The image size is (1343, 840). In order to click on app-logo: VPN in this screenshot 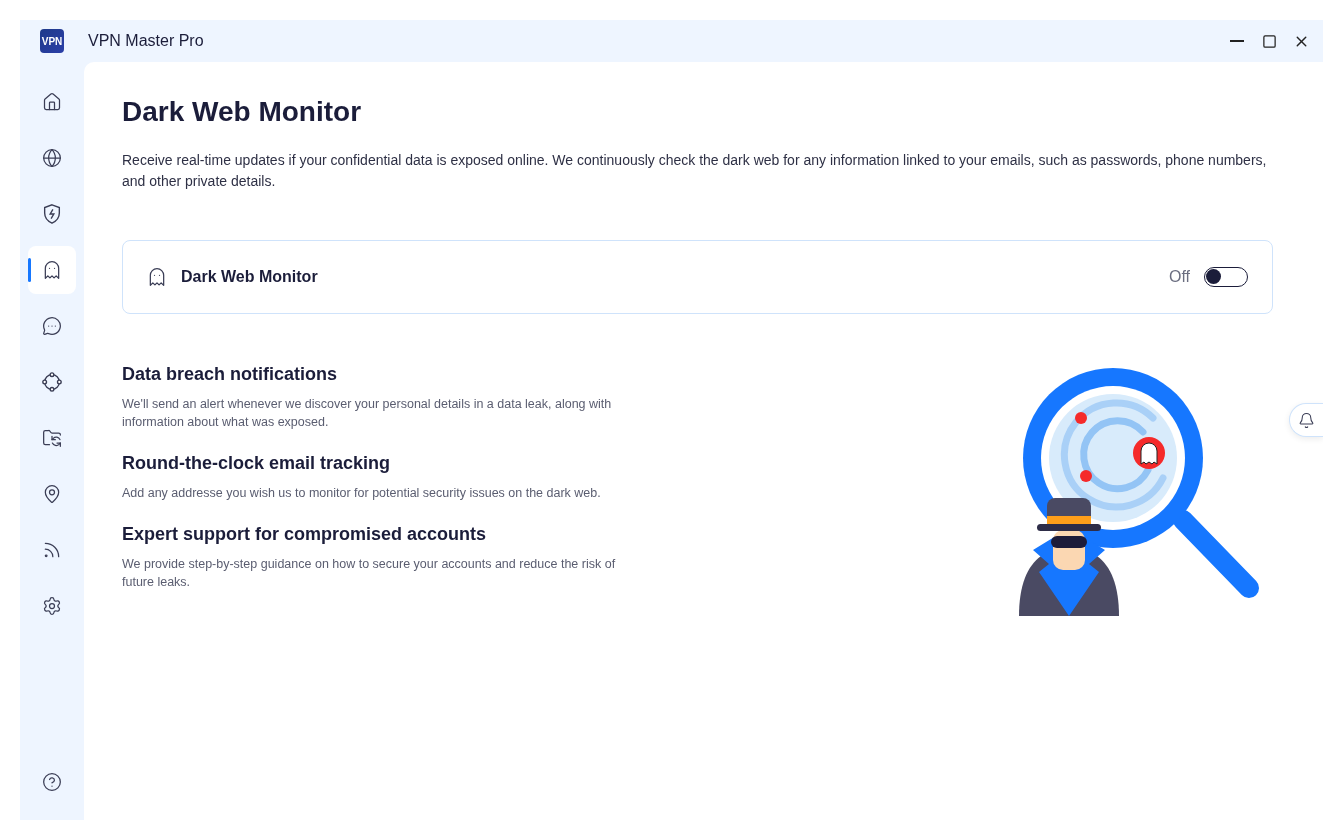, I will do `click(52, 41)`.